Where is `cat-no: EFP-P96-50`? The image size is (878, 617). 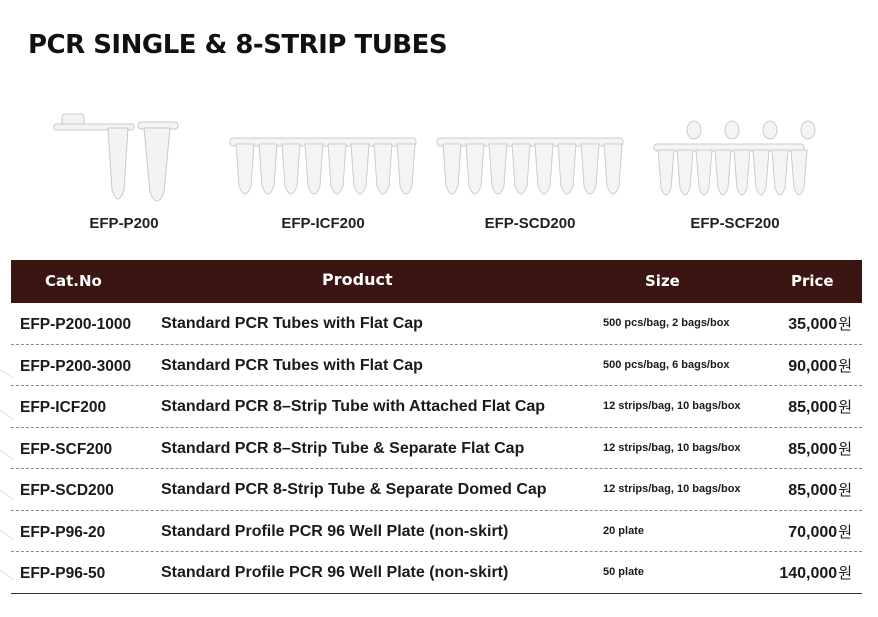 cat-no: EFP-P96-50 is located at coordinates (63, 573).